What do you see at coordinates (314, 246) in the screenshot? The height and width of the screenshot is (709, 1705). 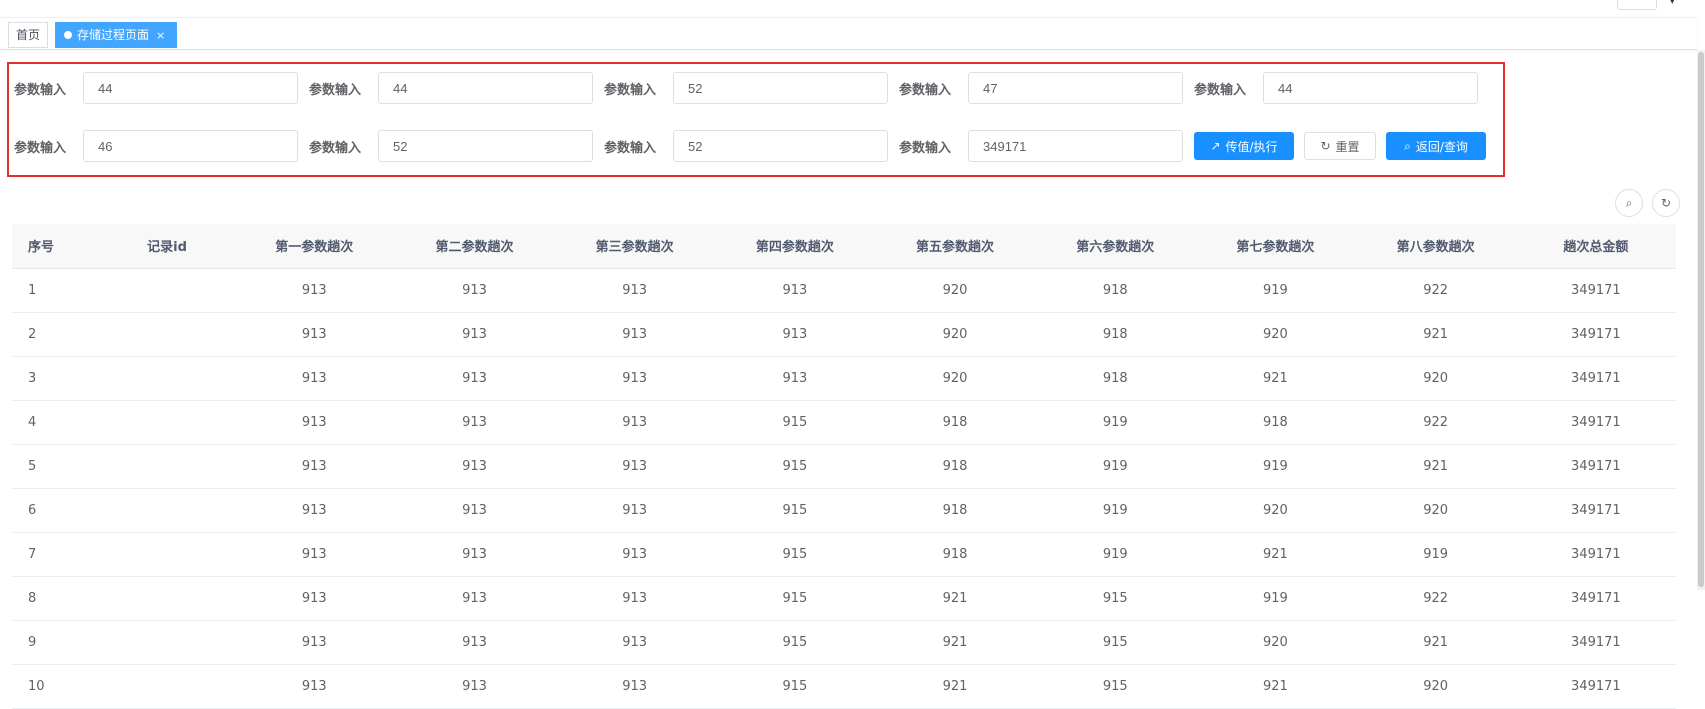 I see `column-header: 第一参数趟次` at bounding box center [314, 246].